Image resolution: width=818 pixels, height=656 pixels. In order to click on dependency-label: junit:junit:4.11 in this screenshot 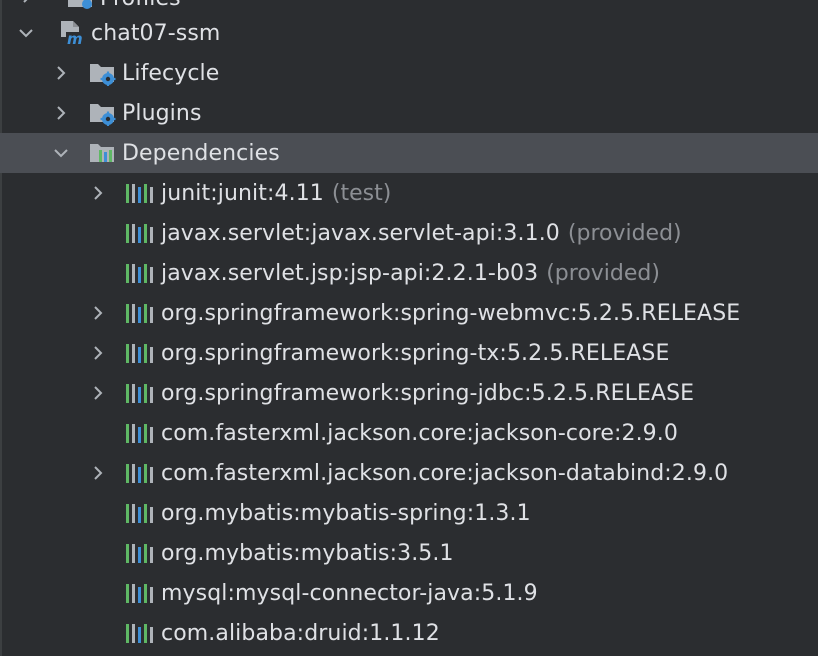, I will do `click(242, 193)`.